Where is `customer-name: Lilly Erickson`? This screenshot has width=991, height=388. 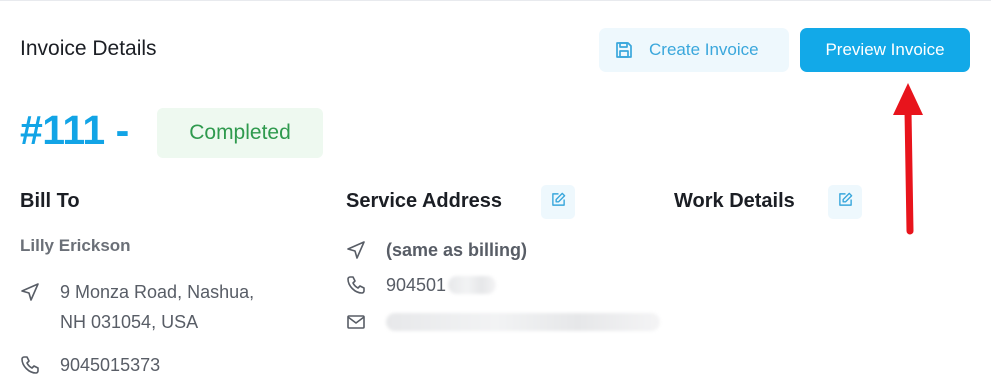
customer-name: Lilly Erickson is located at coordinates (75, 245).